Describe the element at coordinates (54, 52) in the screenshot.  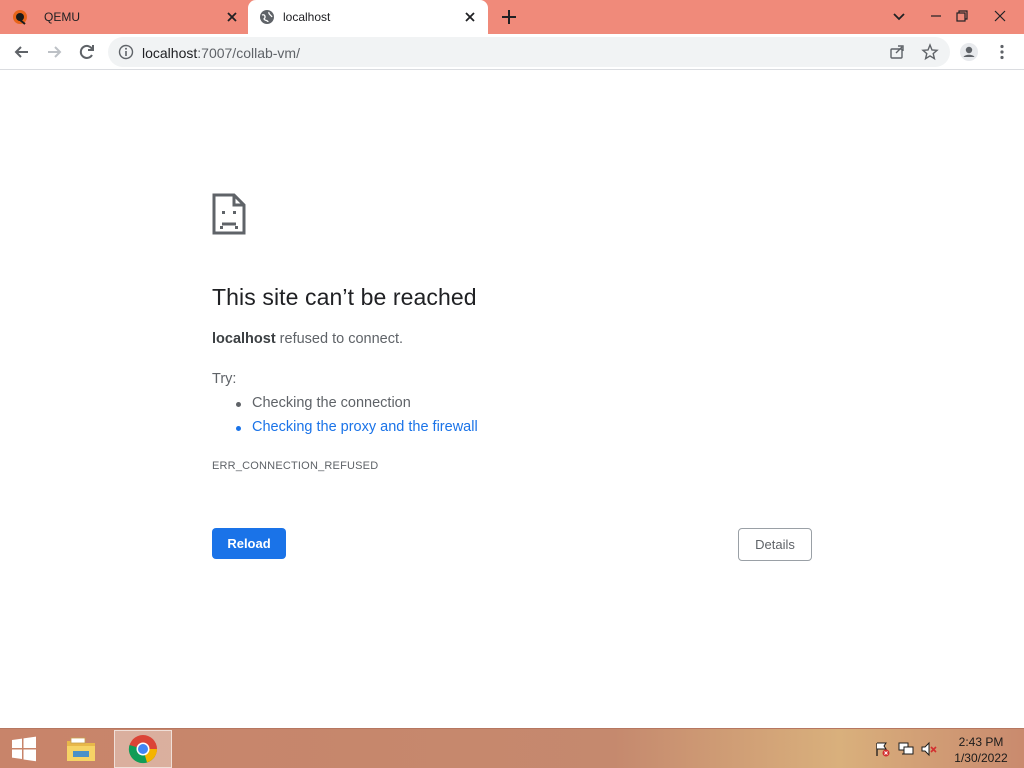
I see `forward-icon` at that location.